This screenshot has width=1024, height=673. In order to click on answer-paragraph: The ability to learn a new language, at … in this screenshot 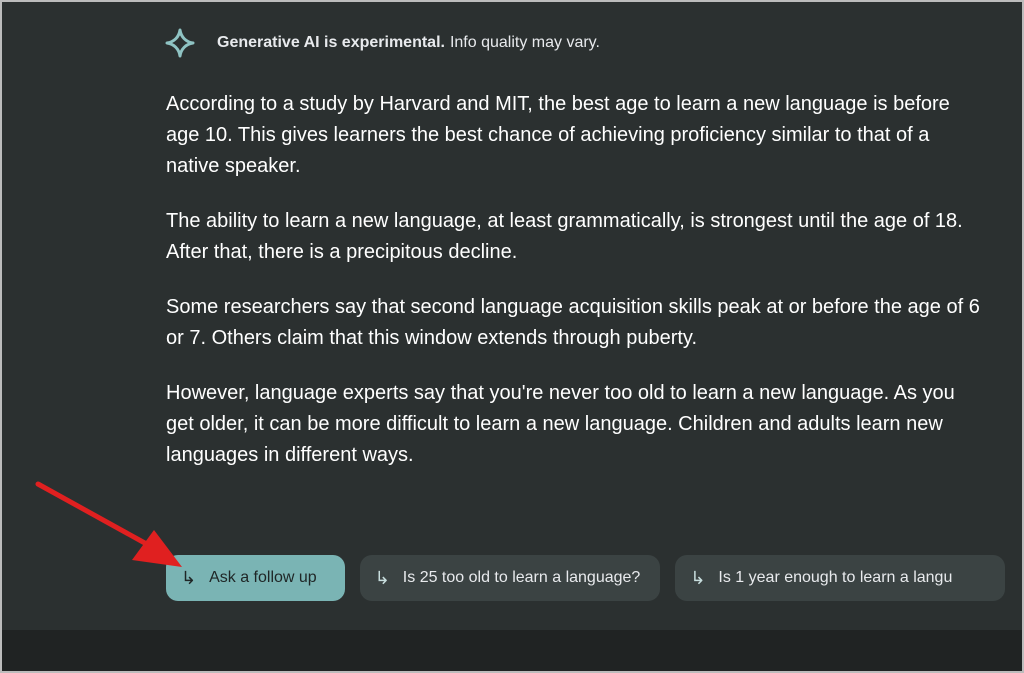, I will do `click(564, 236)`.